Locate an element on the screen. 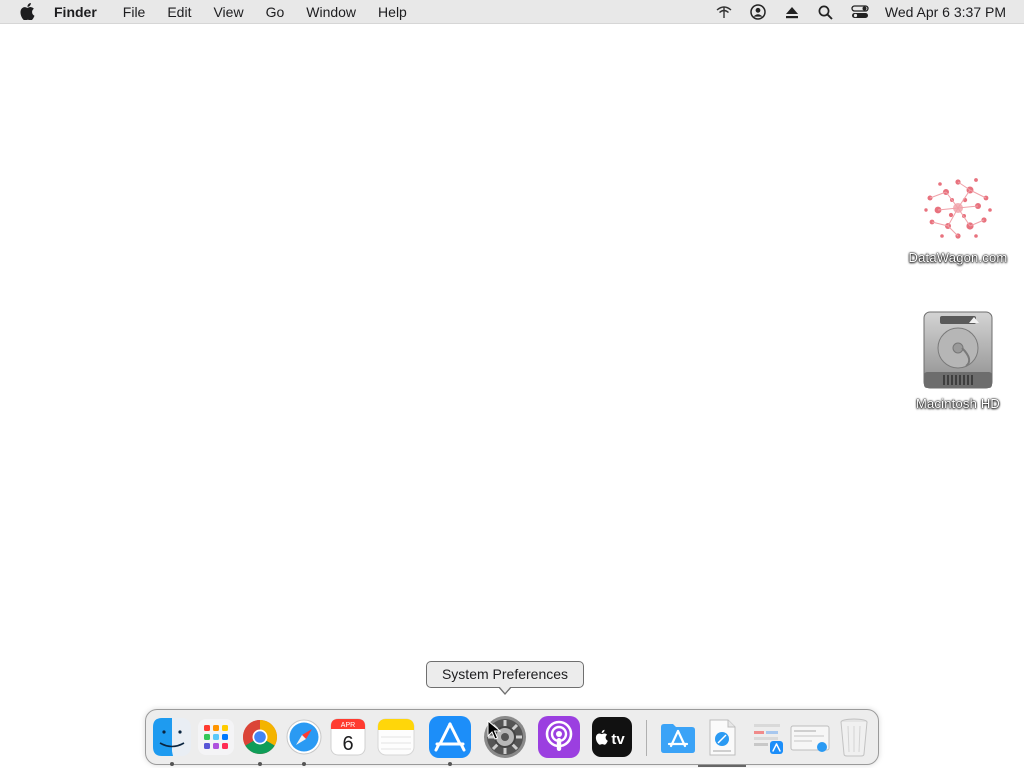 The image size is (1024, 768). dock-item-notes is located at coordinates (396, 737).